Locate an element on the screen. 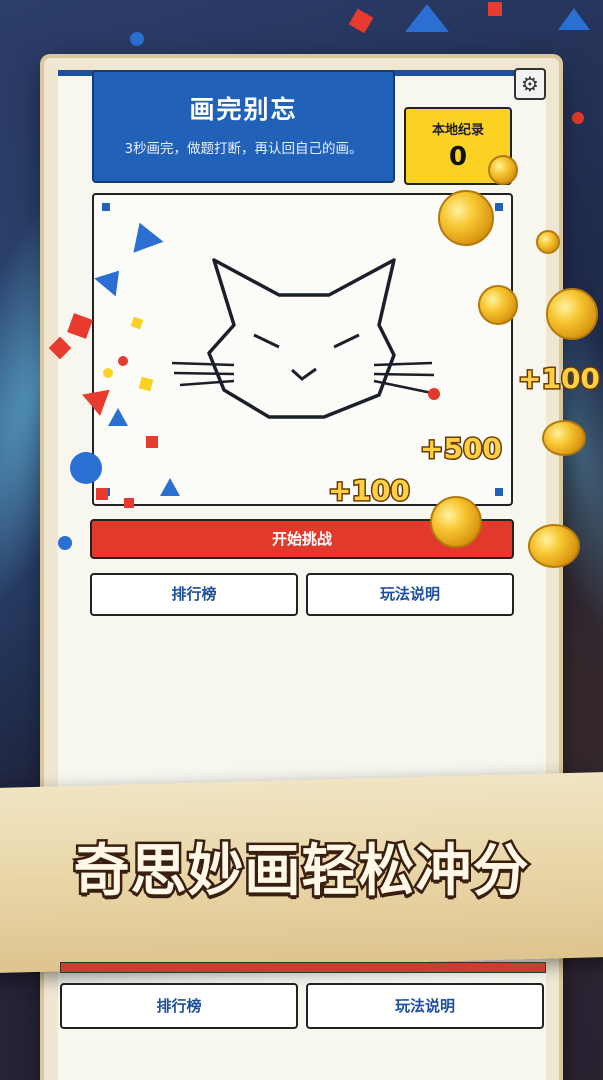  title-card: 画完别忘 3秒画完，做题打断，再认回自己的画。 is located at coordinates (243, 126).